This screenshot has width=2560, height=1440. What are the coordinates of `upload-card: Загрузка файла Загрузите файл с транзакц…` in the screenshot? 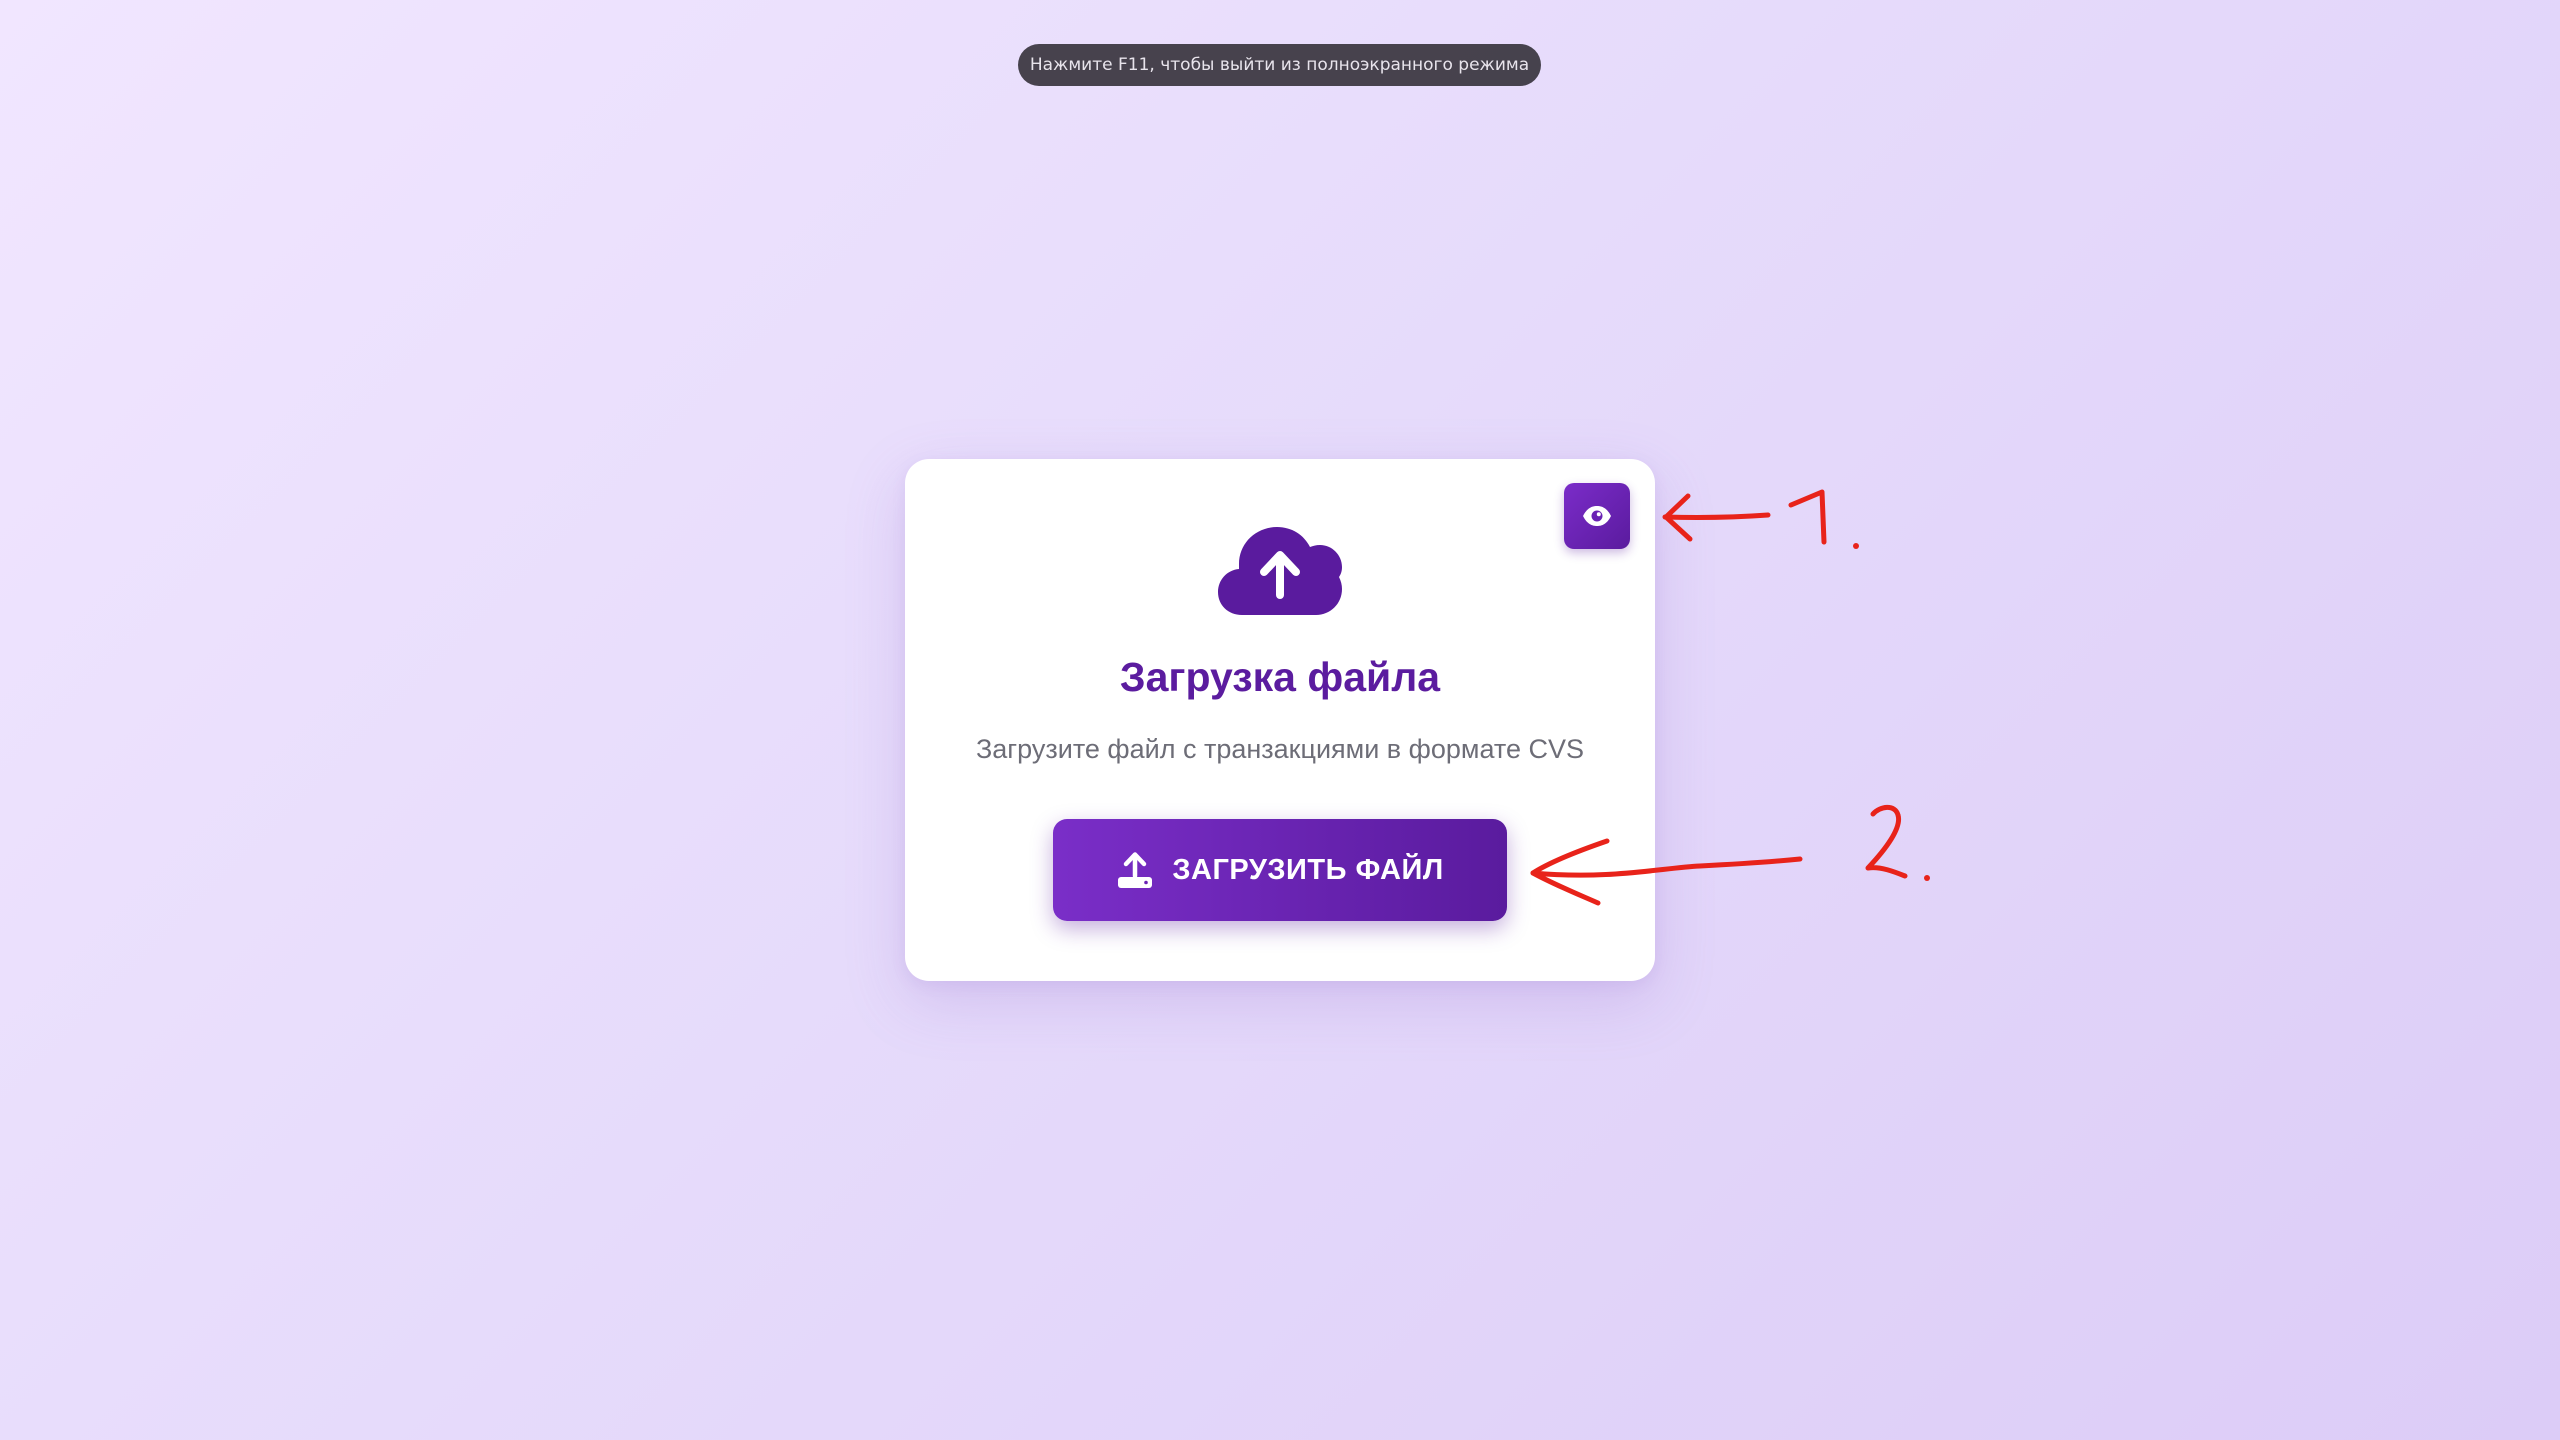 It's located at (1280, 720).